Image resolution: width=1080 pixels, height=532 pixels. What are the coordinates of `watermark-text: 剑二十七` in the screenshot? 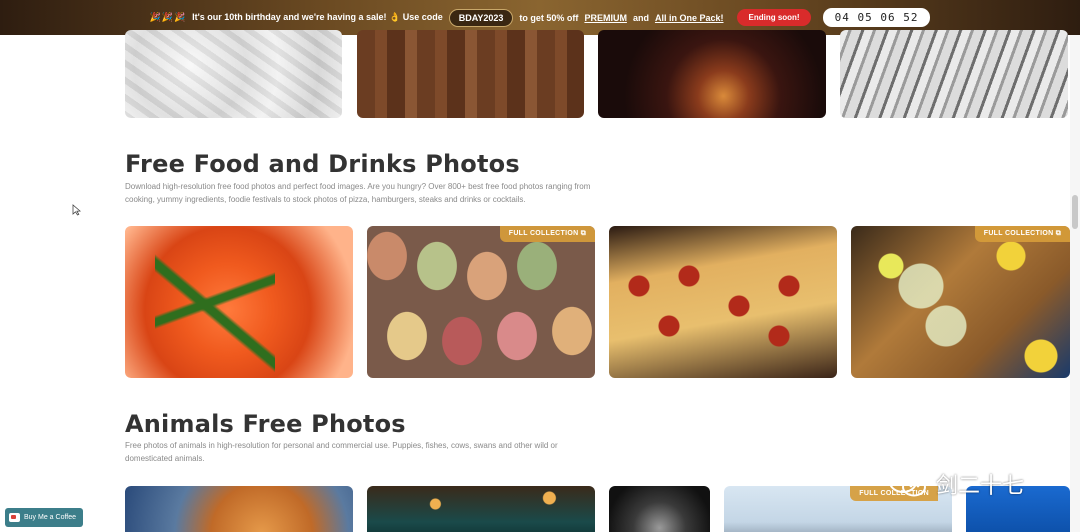 It's located at (980, 486).